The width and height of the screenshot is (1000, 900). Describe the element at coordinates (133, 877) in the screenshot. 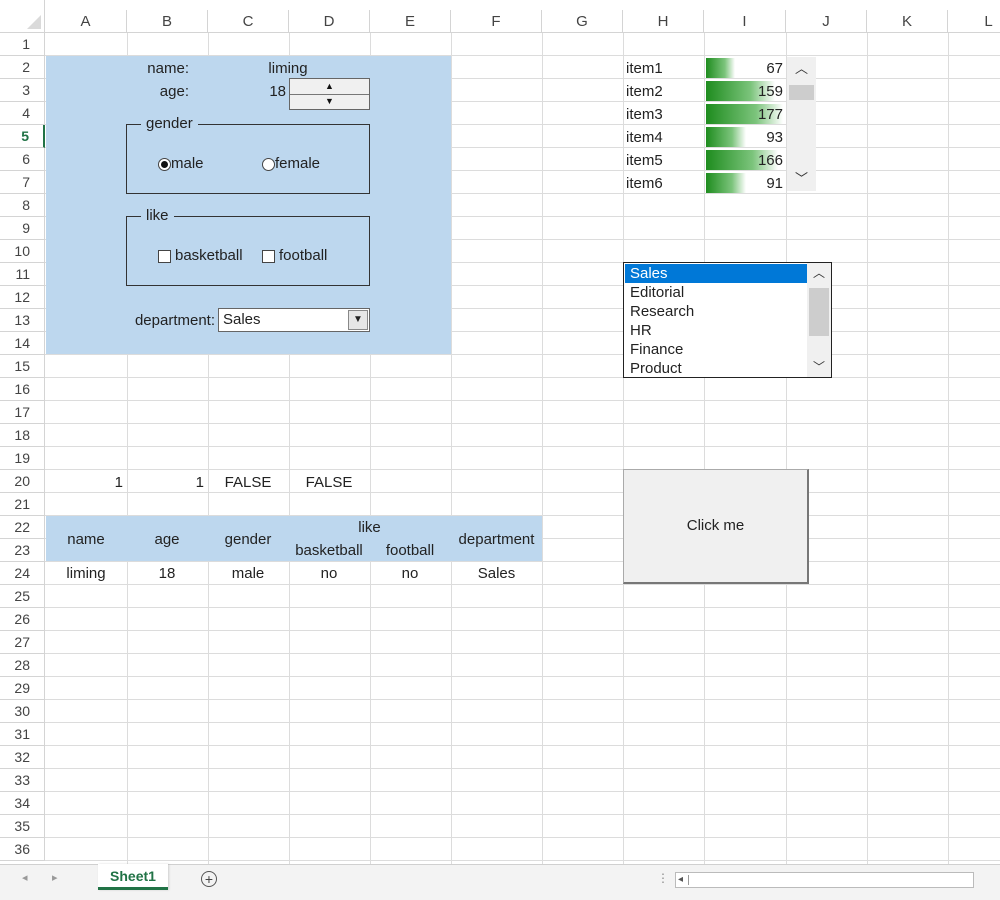

I see `sheet-tab-sheet1: Sheet1` at that location.